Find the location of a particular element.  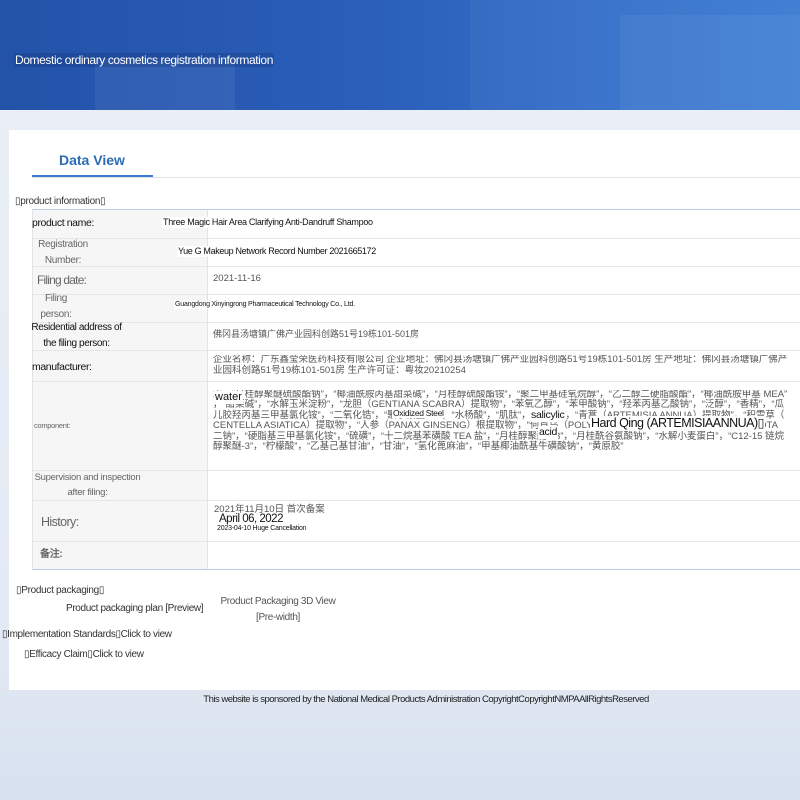

column-divider is located at coordinates (207, 389).